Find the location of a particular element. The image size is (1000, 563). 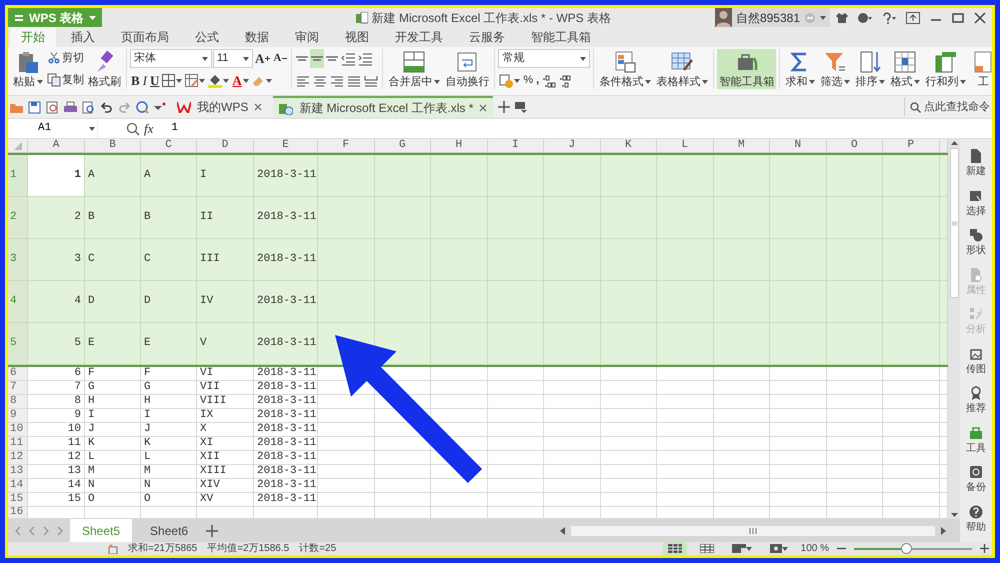

macro-icon is located at coordinates (113, 549).